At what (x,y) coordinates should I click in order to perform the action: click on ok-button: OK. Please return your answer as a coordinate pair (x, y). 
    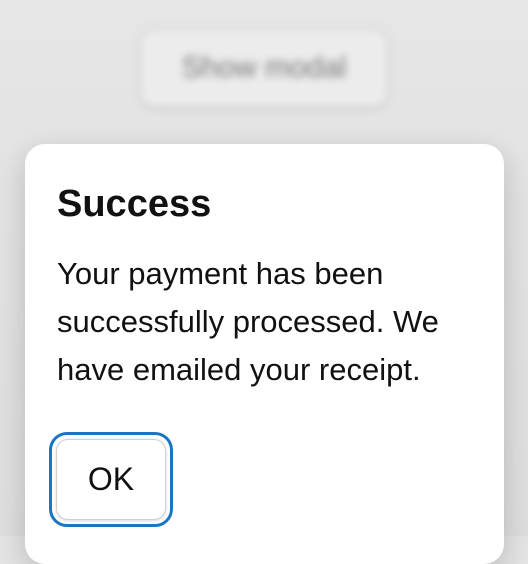
    Looking at the image, I should click on (111, 479).